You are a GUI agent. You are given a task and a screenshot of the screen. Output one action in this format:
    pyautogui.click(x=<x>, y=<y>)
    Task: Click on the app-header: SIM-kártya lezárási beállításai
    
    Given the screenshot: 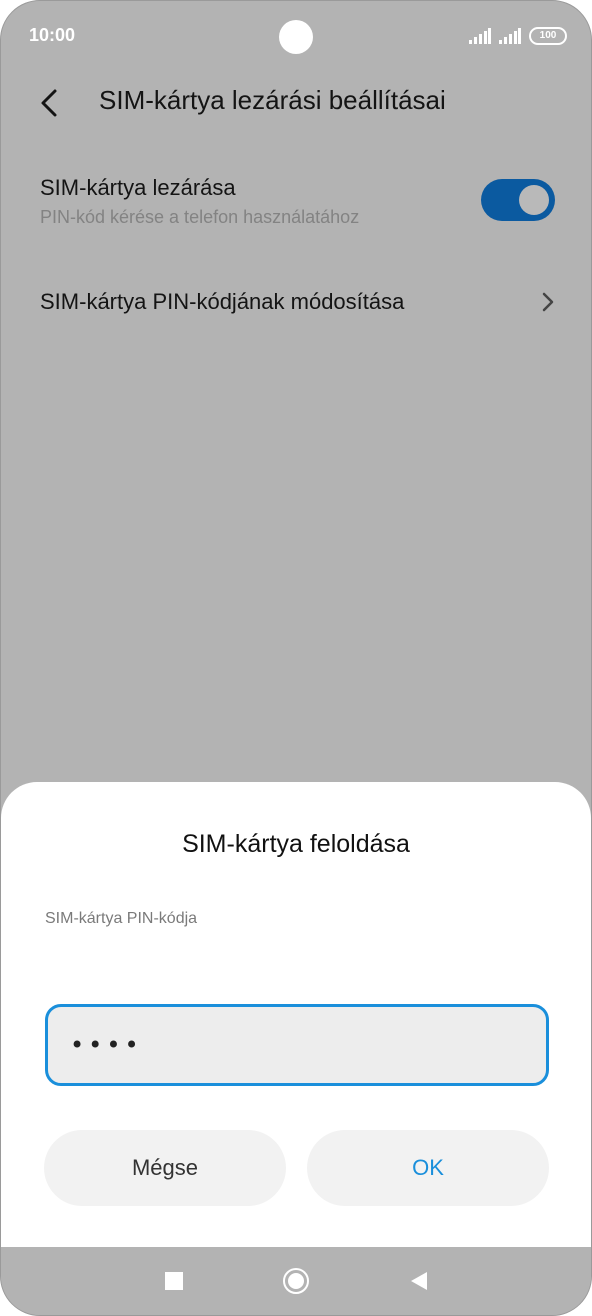 What is the action you would take?
    pyautogui.click(x=296, y=102)
    